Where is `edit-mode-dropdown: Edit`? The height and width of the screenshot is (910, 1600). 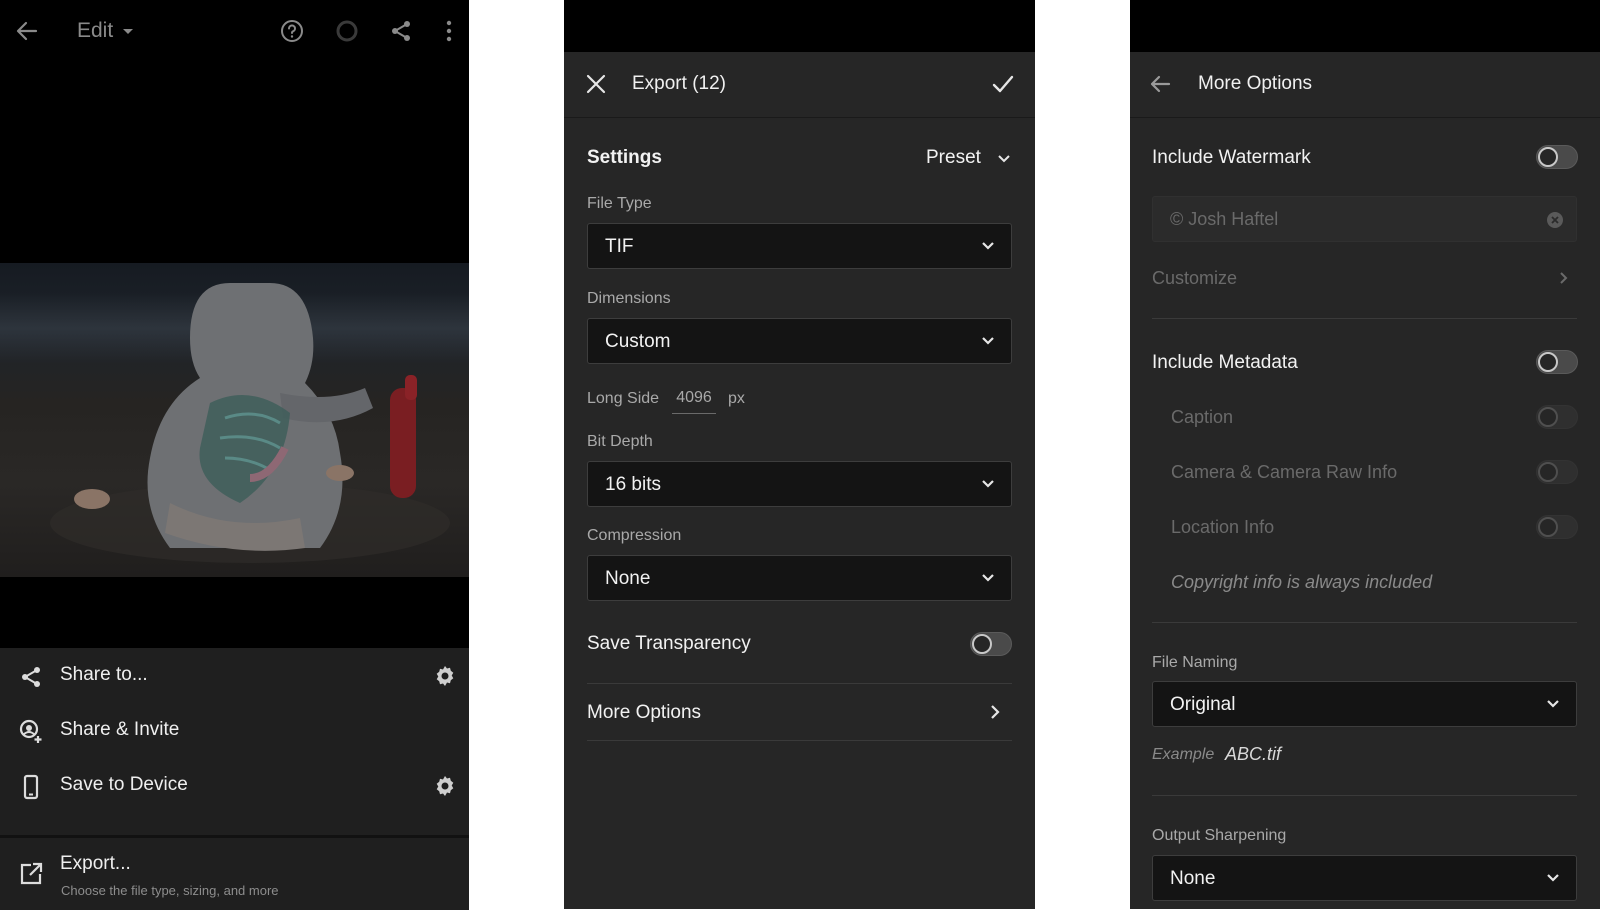
edit-mode-dropdown: Edit is located at coordinates (106, 31).